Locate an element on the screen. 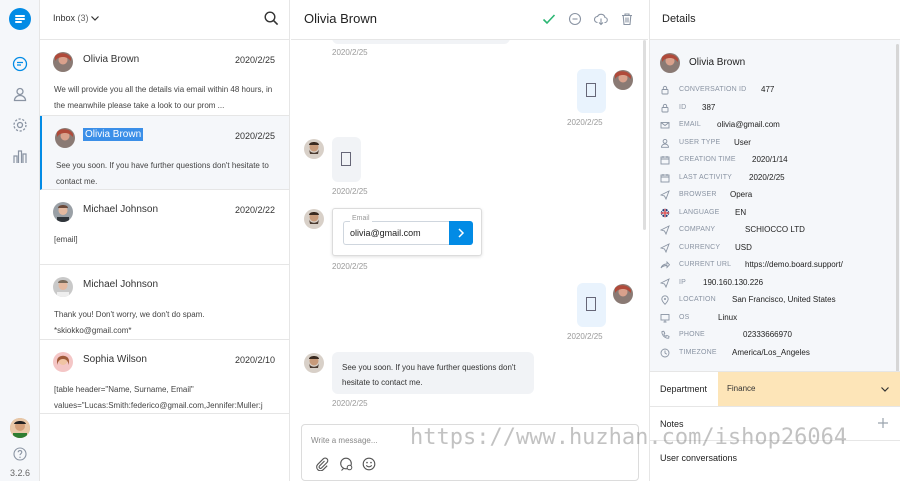  chevron-right-icon is located at coordinates (461, 233).